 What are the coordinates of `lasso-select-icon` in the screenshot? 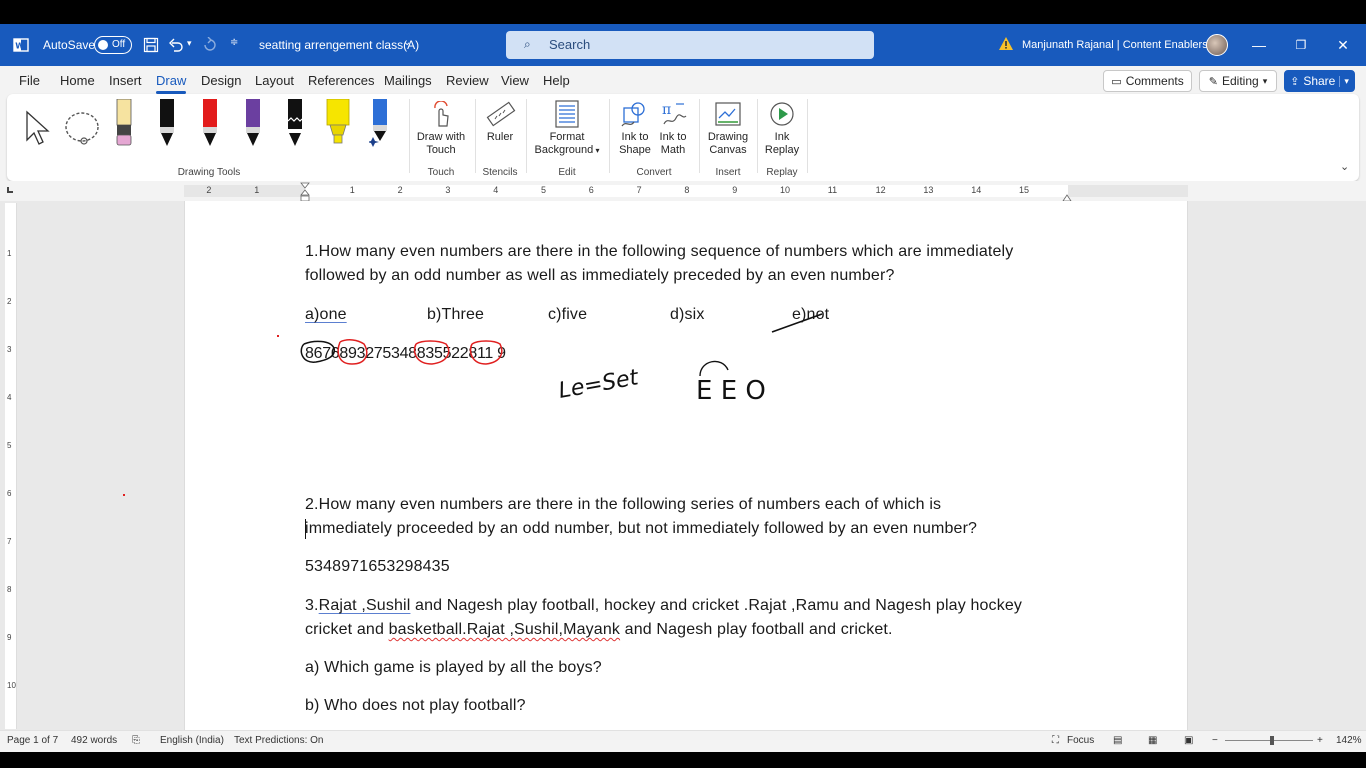 It's located at (83, 131).